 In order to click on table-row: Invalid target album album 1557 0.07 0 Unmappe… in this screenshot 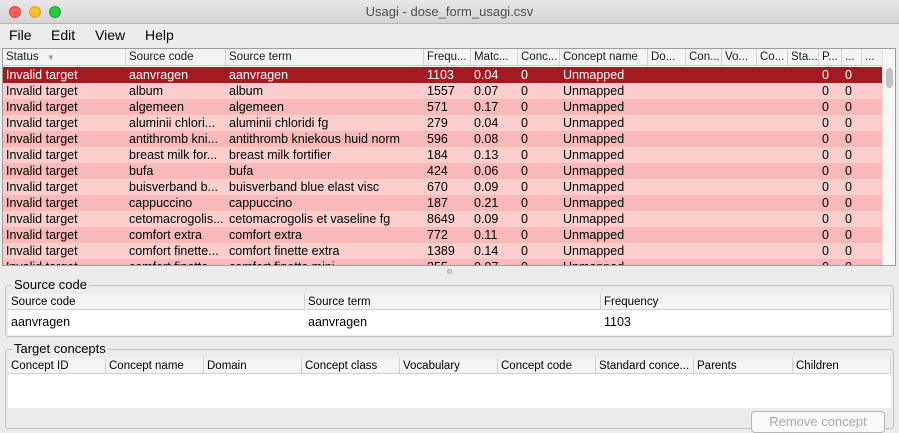, I will do `click(443, 91)`.